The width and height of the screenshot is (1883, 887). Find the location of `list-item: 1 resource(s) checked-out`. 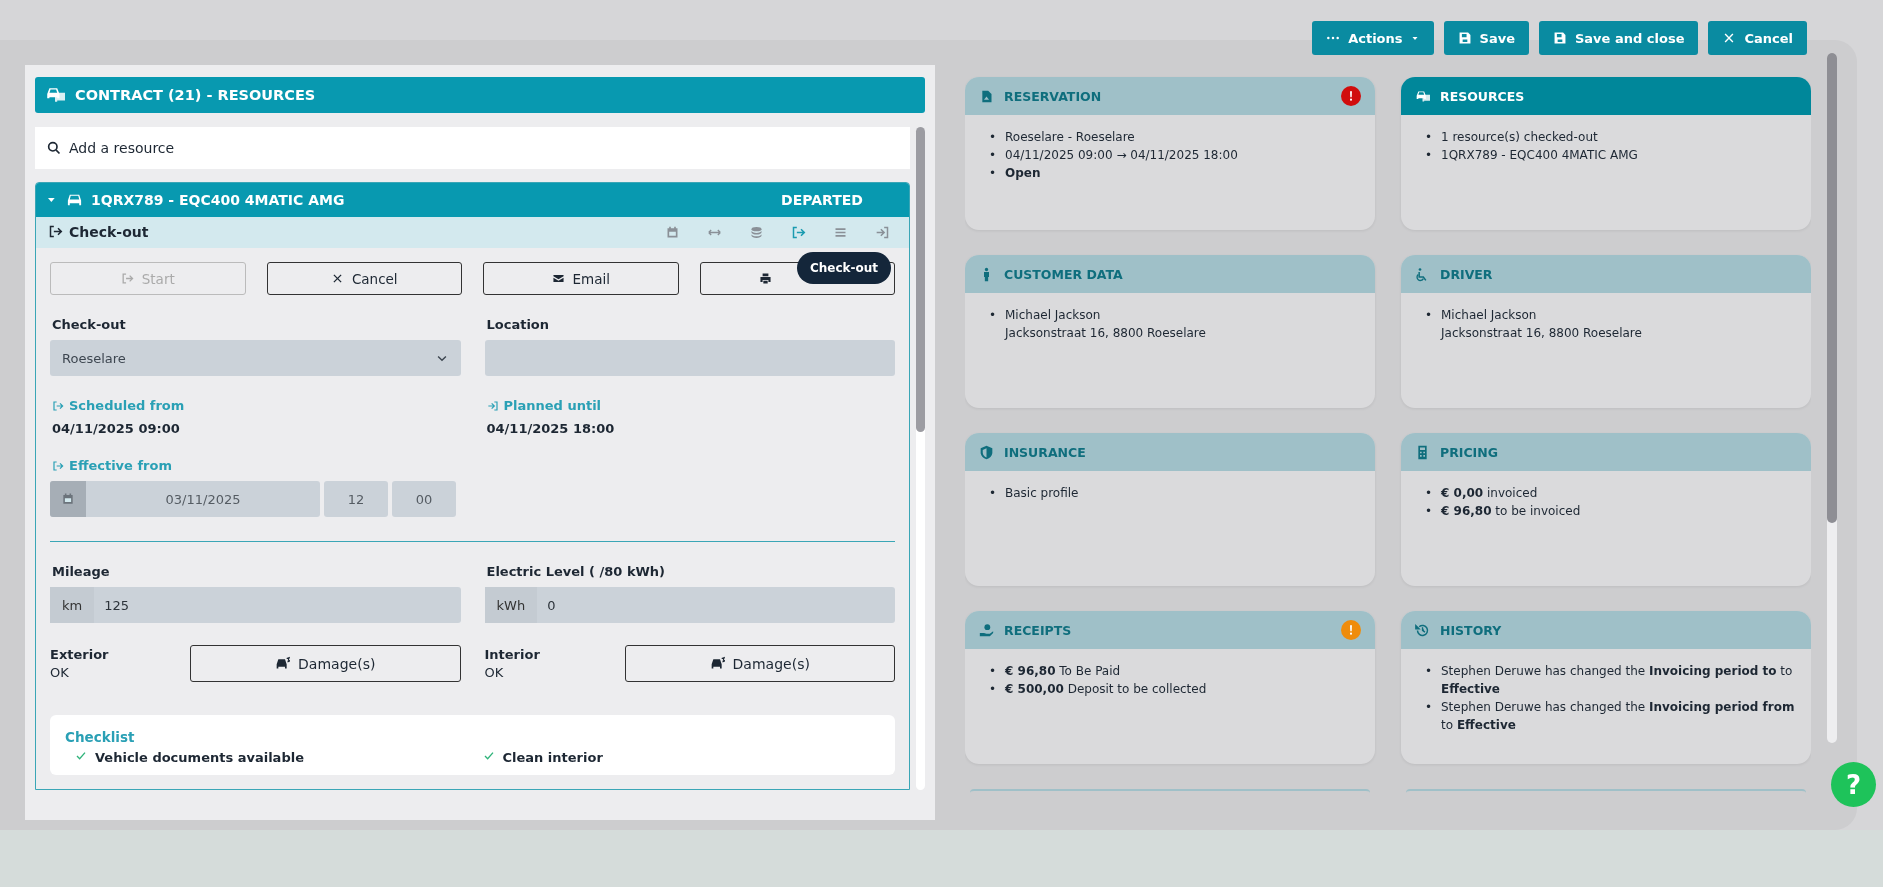

list-item: 1 resource(s) checked-out is located at coordinates (1519, 137).